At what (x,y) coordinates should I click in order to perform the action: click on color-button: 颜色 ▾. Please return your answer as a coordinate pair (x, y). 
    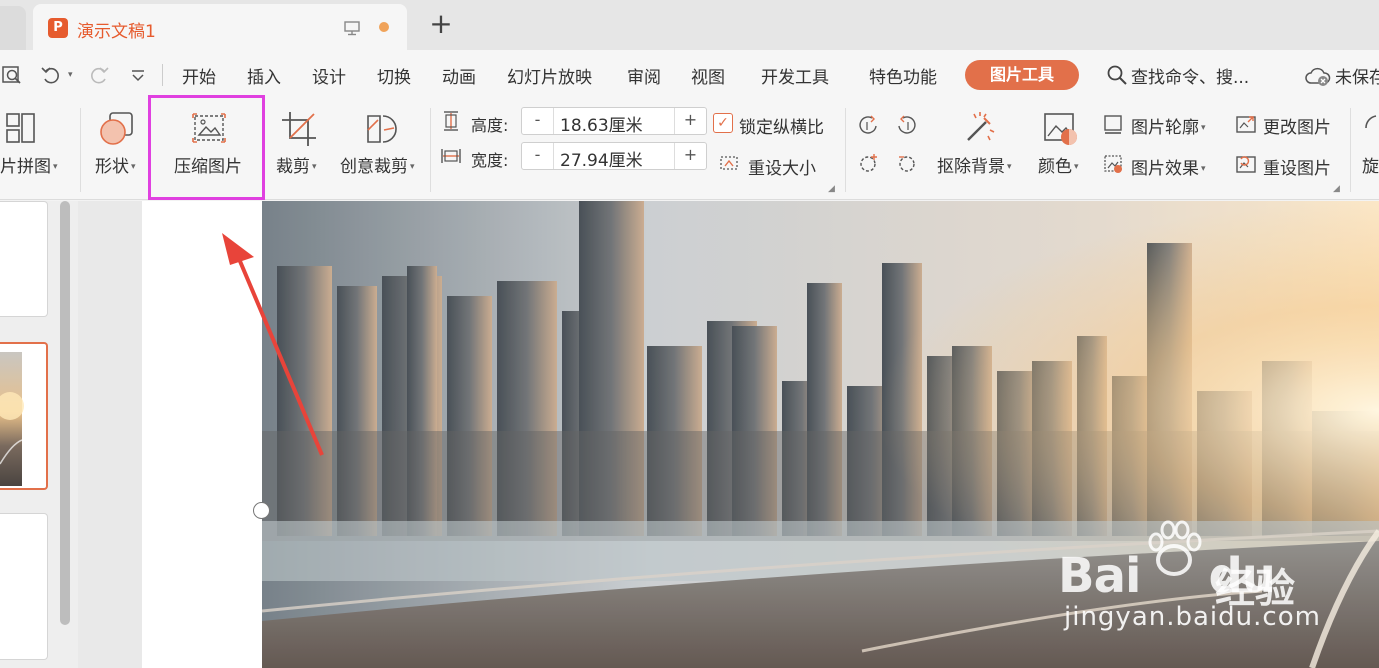
    Looking at the image, I should click on (1058, 164).